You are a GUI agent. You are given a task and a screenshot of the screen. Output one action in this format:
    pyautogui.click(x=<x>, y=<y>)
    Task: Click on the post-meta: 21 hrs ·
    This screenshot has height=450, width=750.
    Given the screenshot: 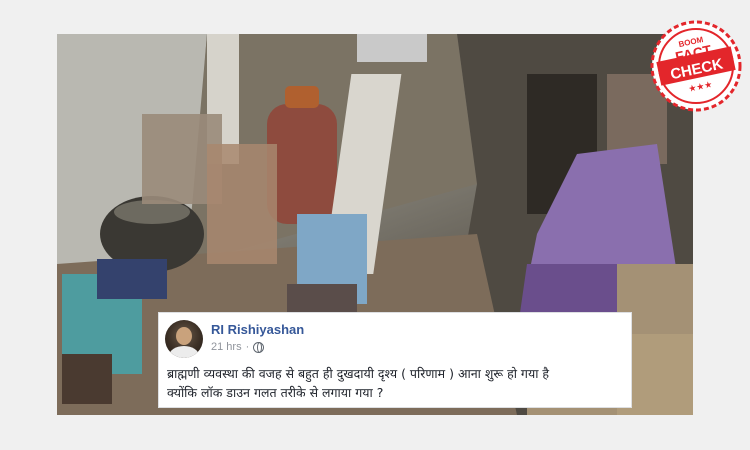 What is the action you would take?
    pyautogui.click(x=238, y=347)
    